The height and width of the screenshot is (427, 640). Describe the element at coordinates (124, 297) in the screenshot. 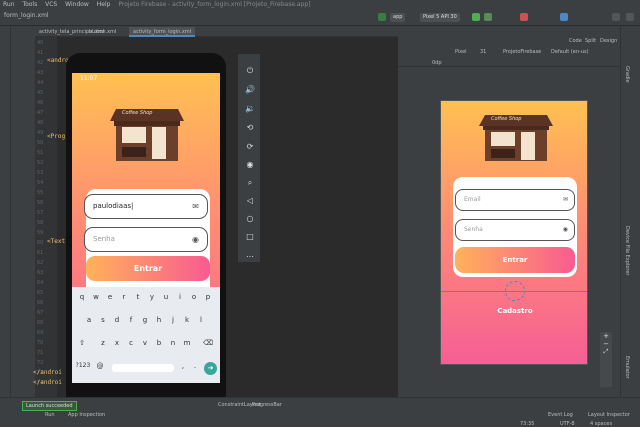

I see `key: r` at that location.